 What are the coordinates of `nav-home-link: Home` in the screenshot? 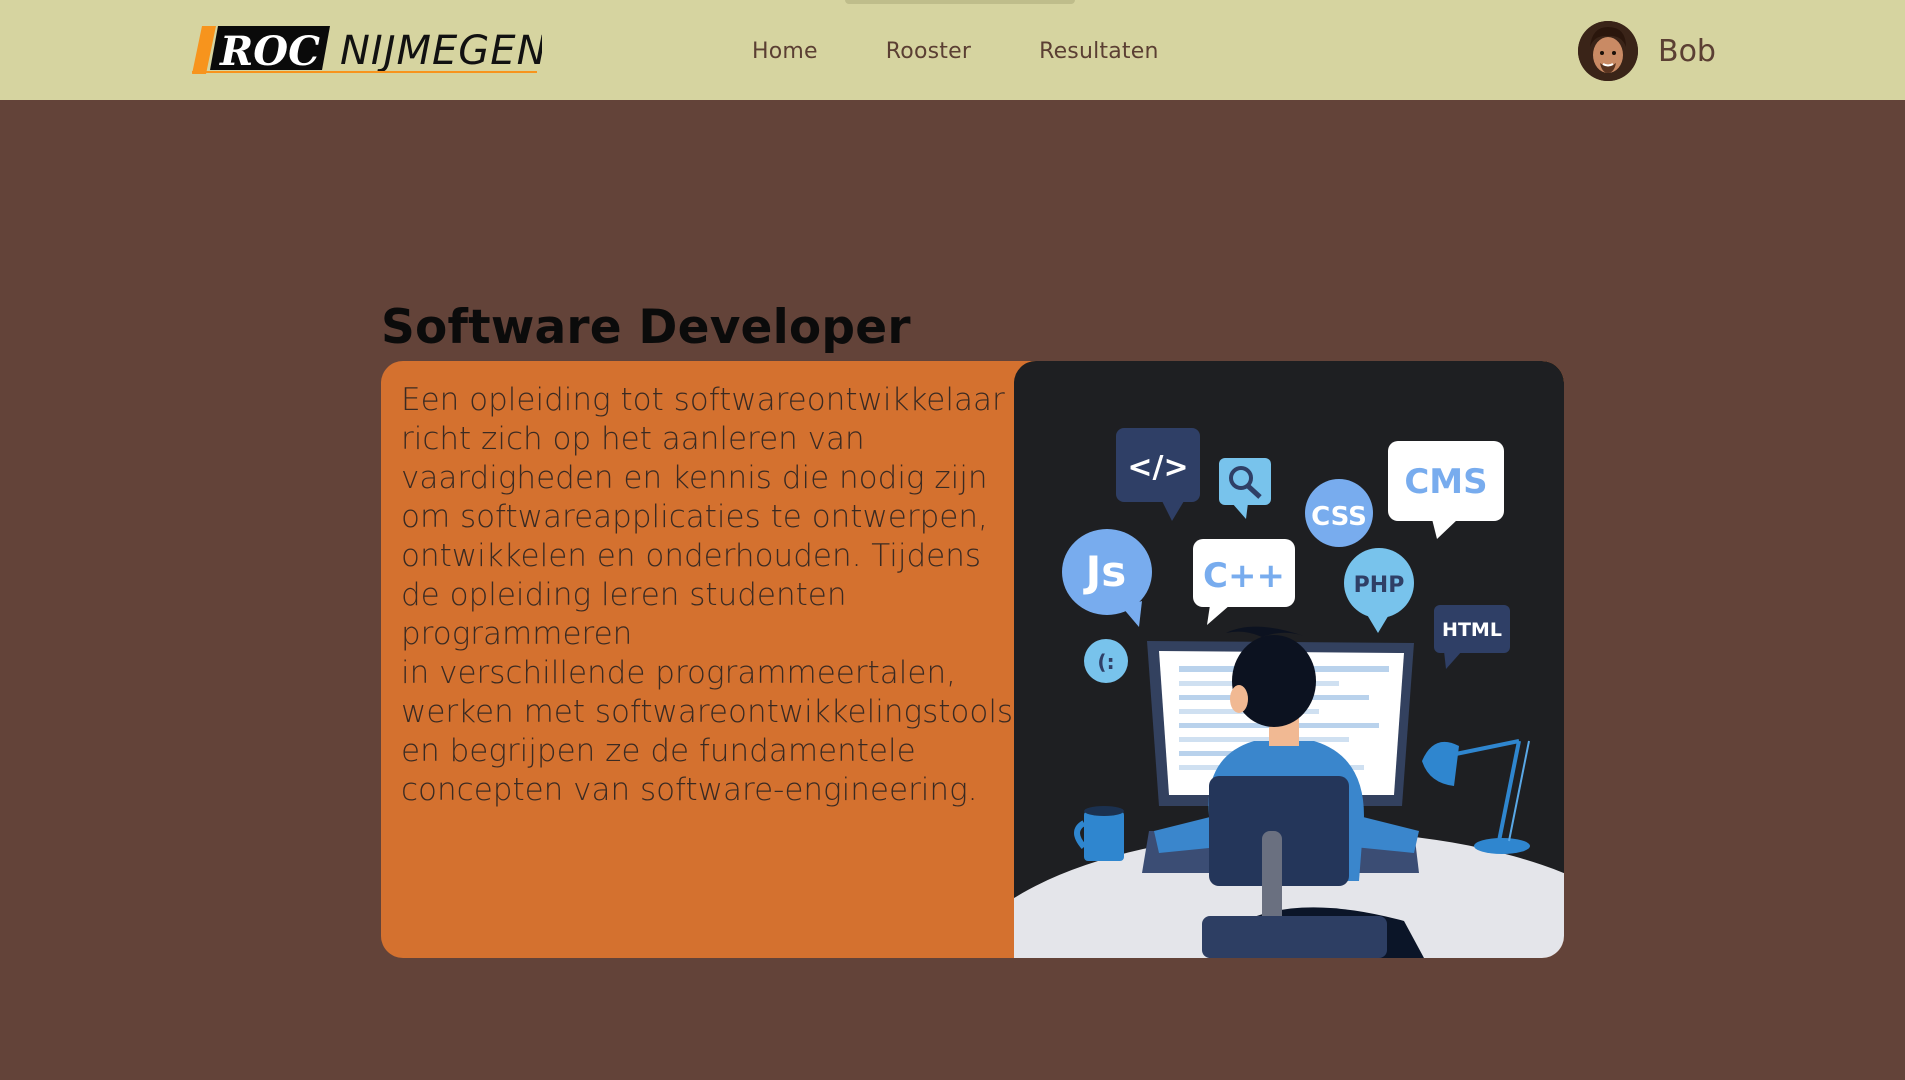 It's located at (785, 51).